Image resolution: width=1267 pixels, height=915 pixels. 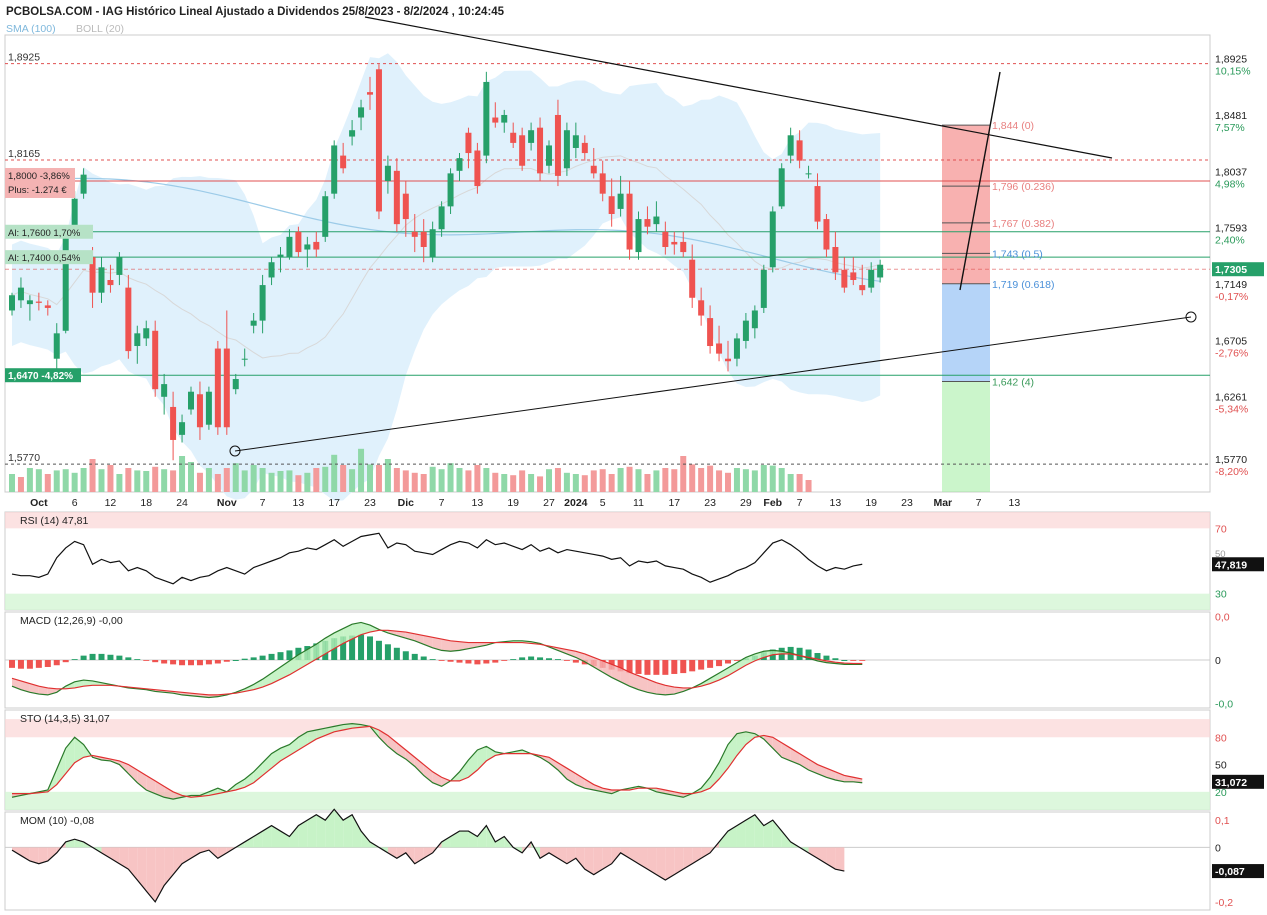 What do you see at coordinates (1221, 529) in the screenshot?
I see `rsi-level-70: 70` at bounding box center [1221, 529].